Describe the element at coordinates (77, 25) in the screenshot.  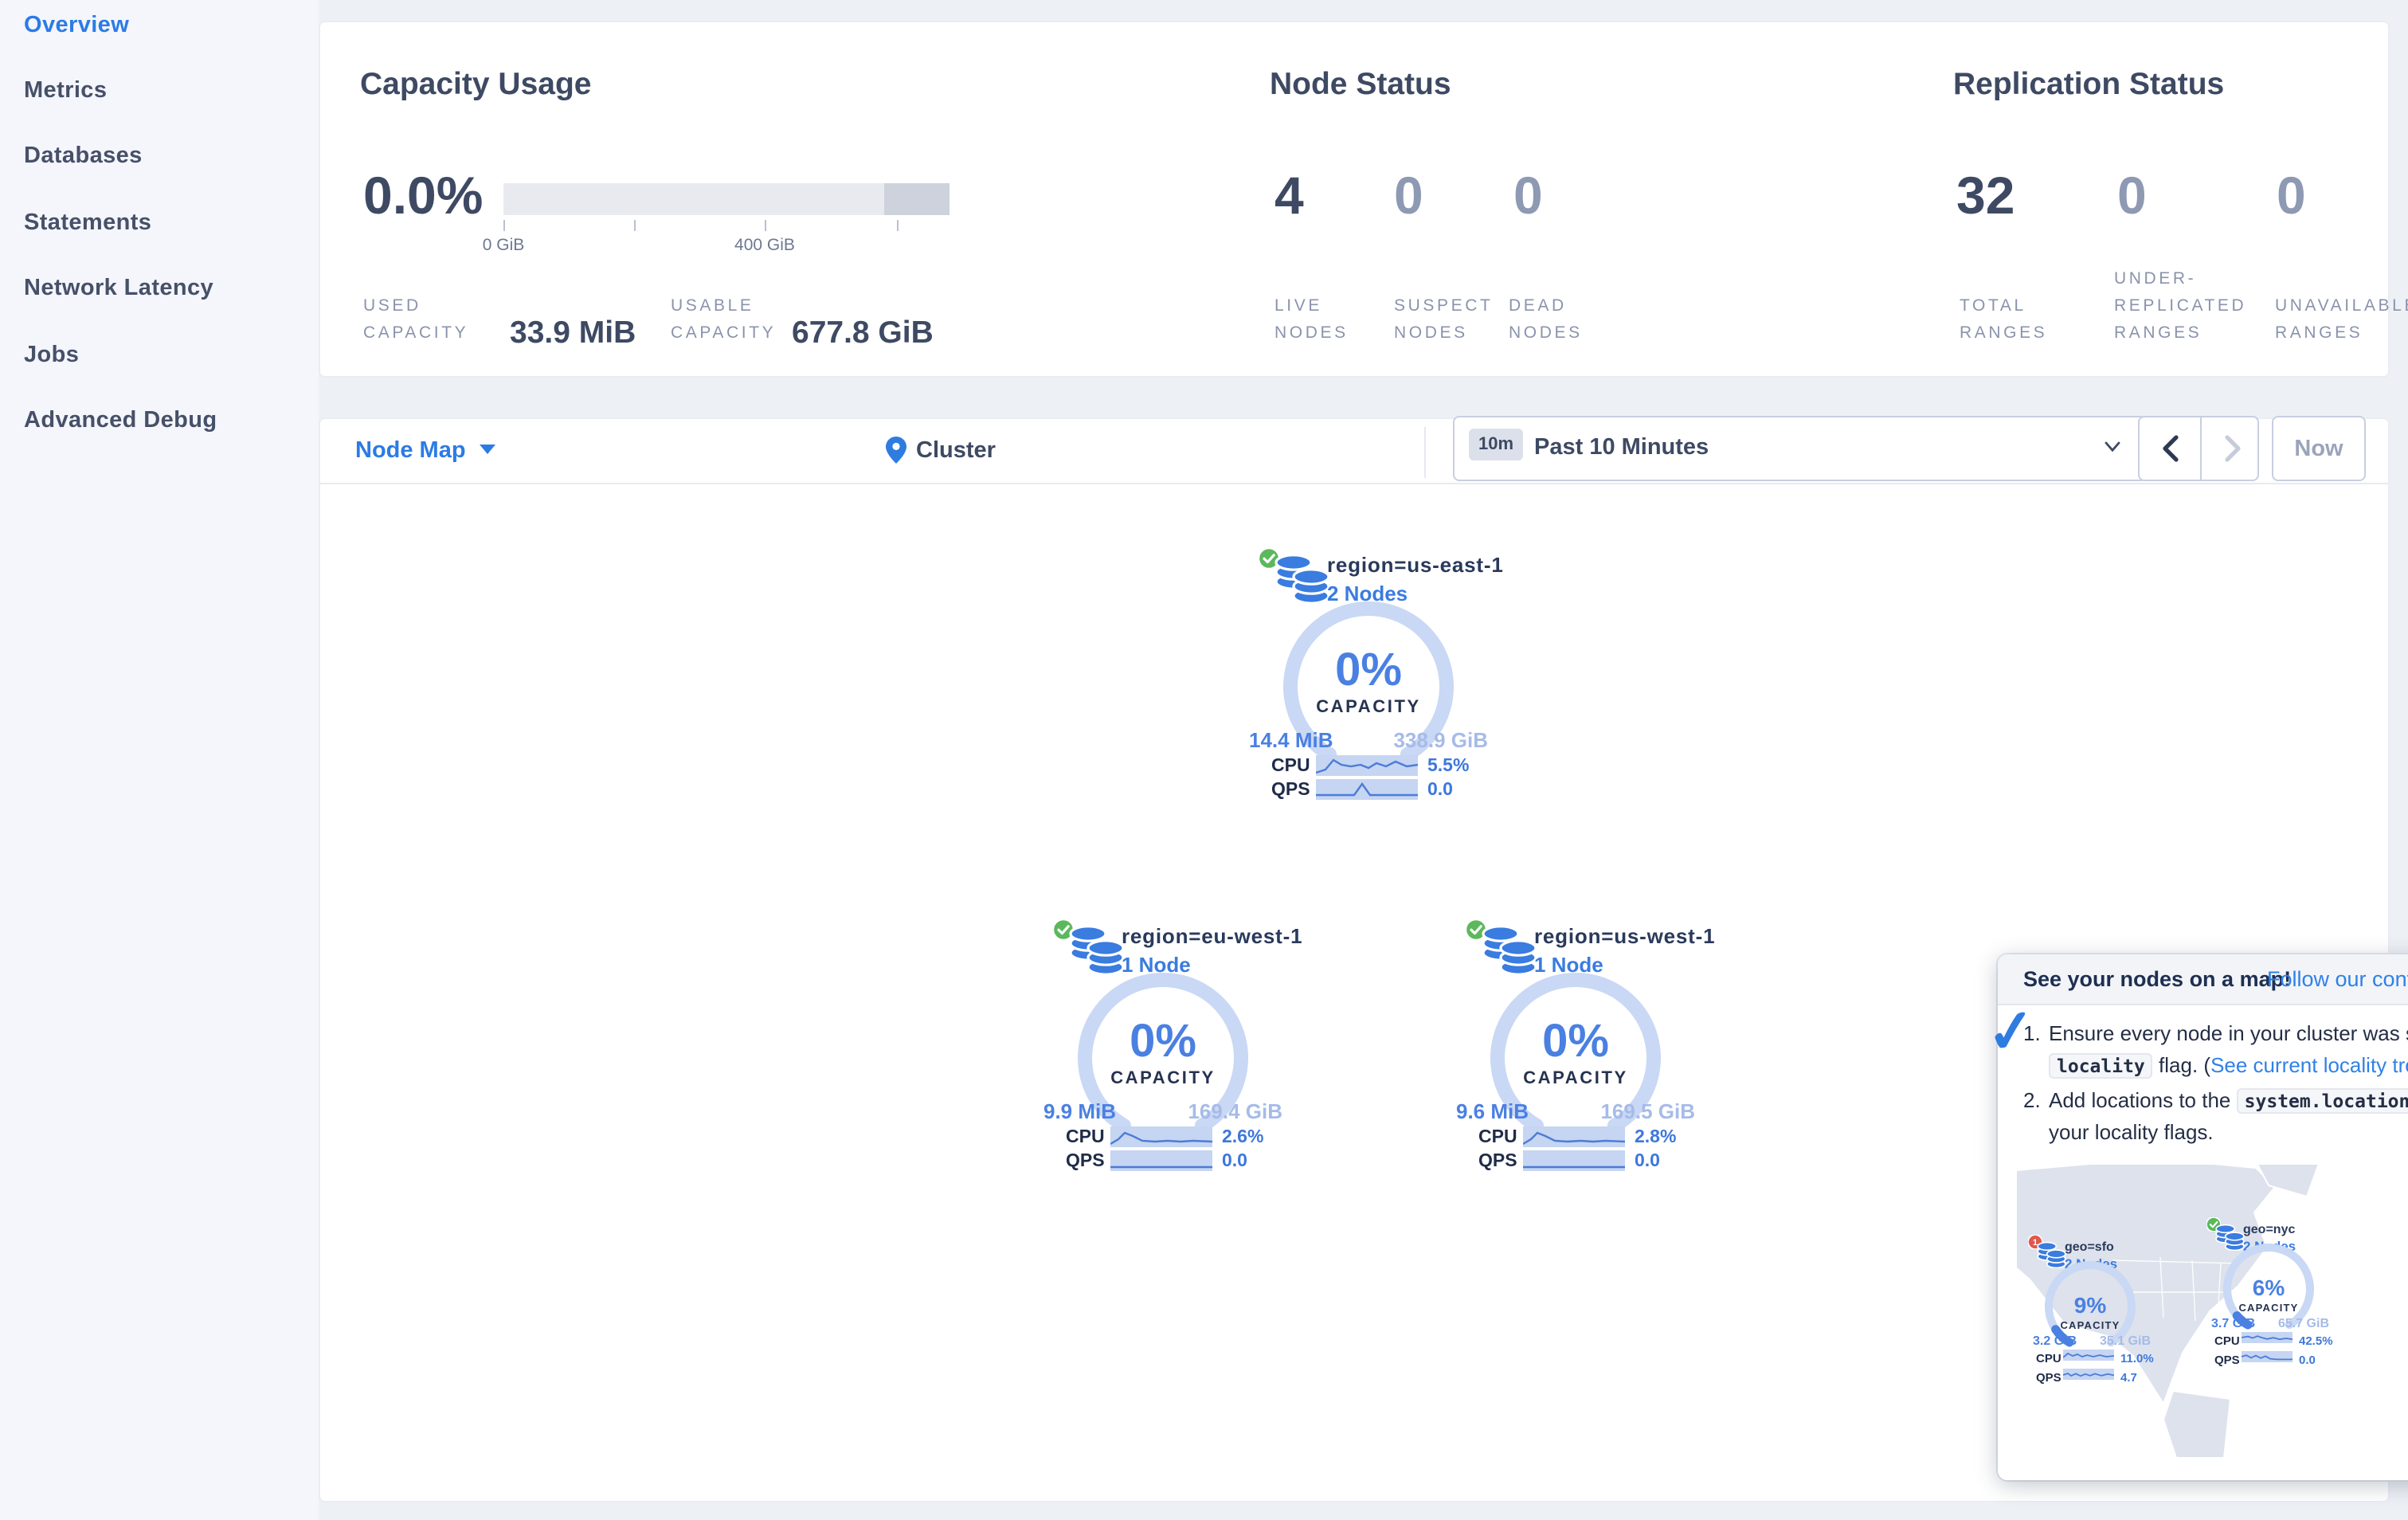
I see `sidebar-item-overview: Overview` at that location.